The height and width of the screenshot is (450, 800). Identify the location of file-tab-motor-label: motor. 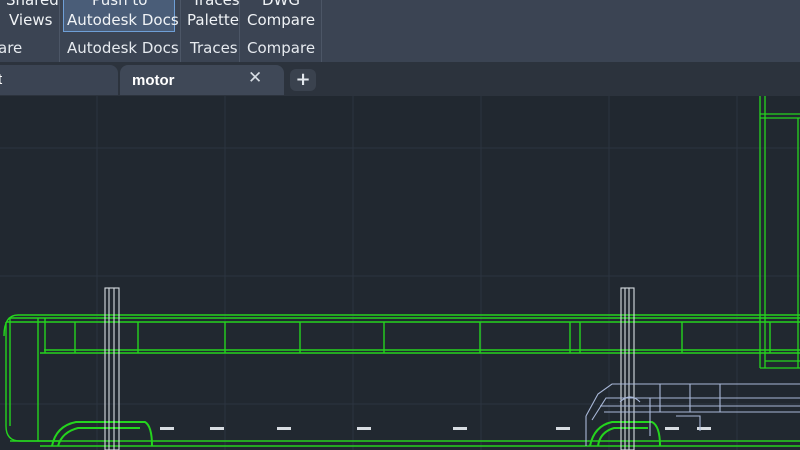
(153, 80).